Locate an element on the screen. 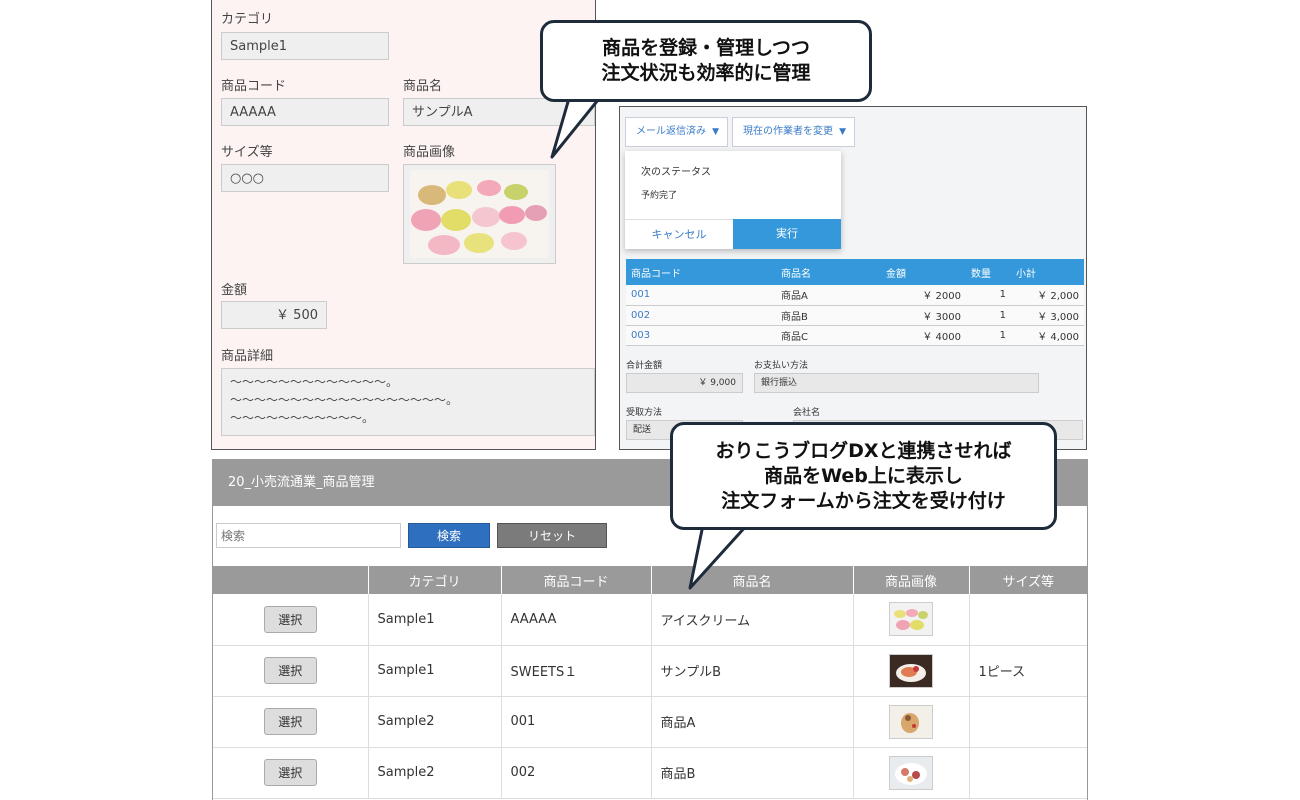 This screenshot has width=1300, height=800. table-row: 選択 Sample2 001 商品A is located at coordinates (650, 722).